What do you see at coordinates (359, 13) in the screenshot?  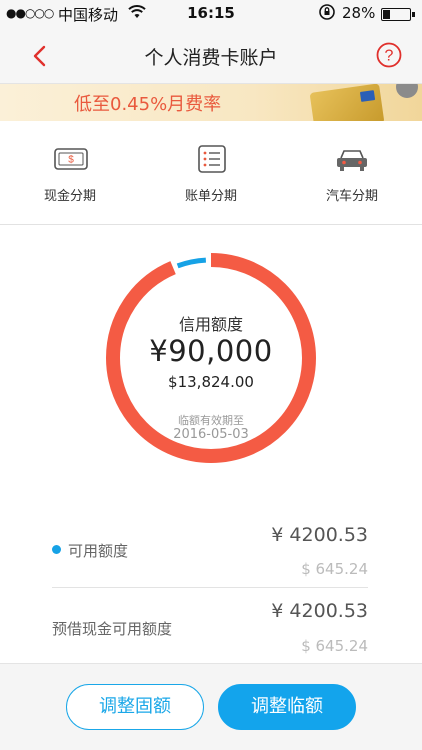 I see `battery-percent: 28%` at bounding box center [359, 13].